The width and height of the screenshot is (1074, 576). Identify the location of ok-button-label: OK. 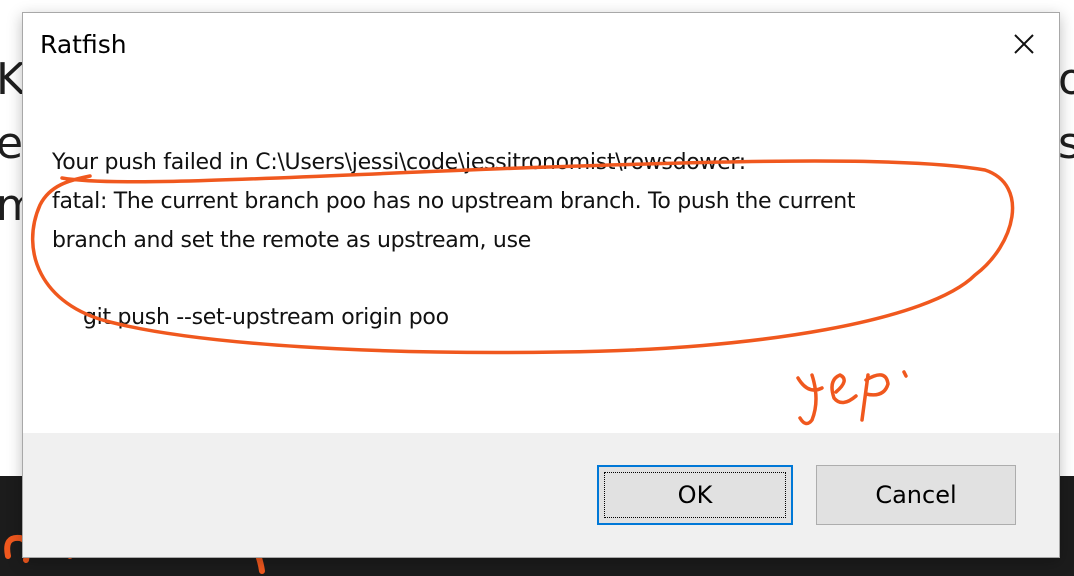
(695, 495).